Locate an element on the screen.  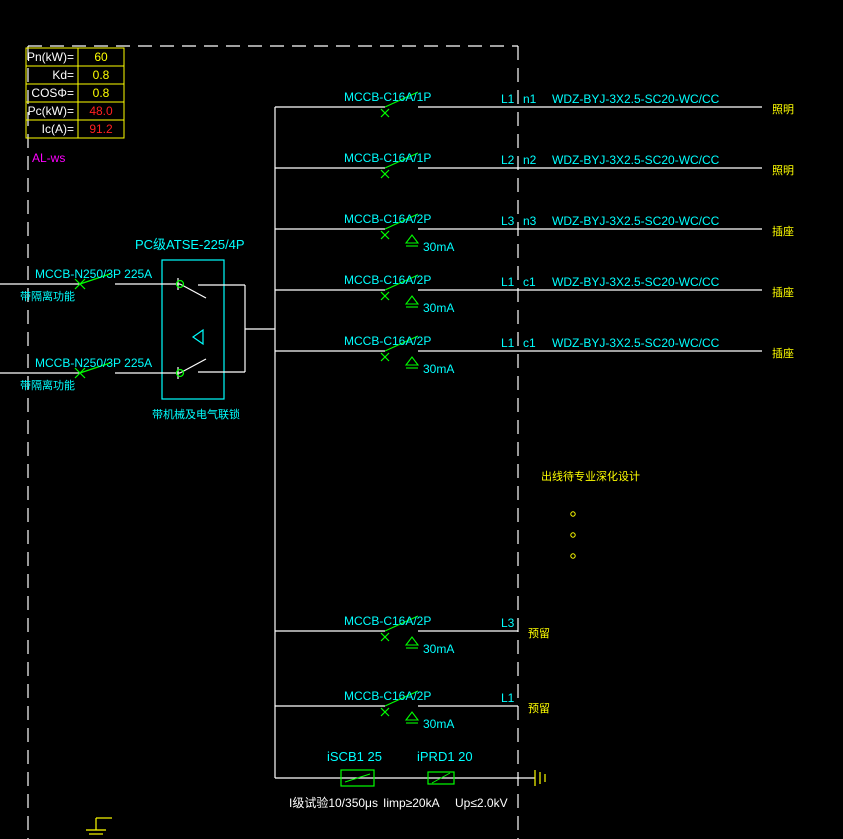
continuation-dots is located at coordinates (573, 535).